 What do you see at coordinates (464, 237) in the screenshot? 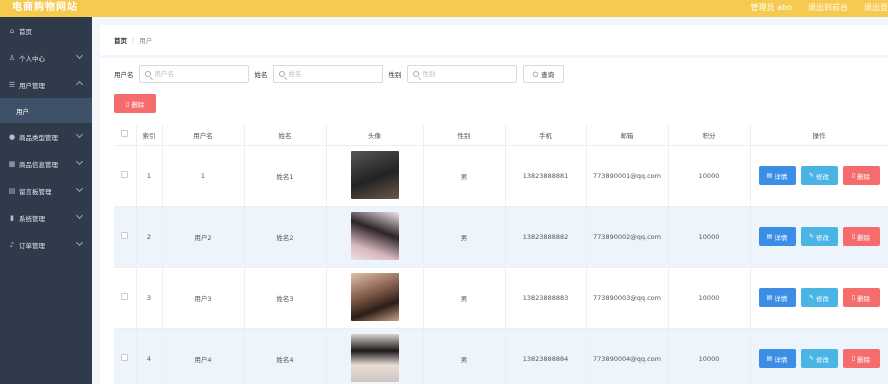
I see `gender-cell: 男` at bounding box center [464, 237].